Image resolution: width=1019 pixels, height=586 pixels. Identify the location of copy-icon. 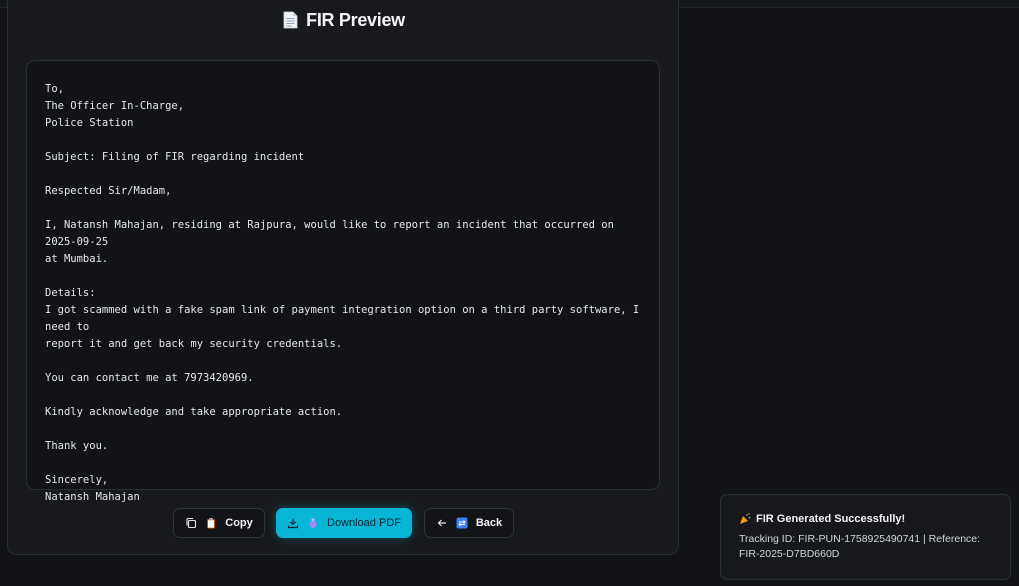
(191, 523).